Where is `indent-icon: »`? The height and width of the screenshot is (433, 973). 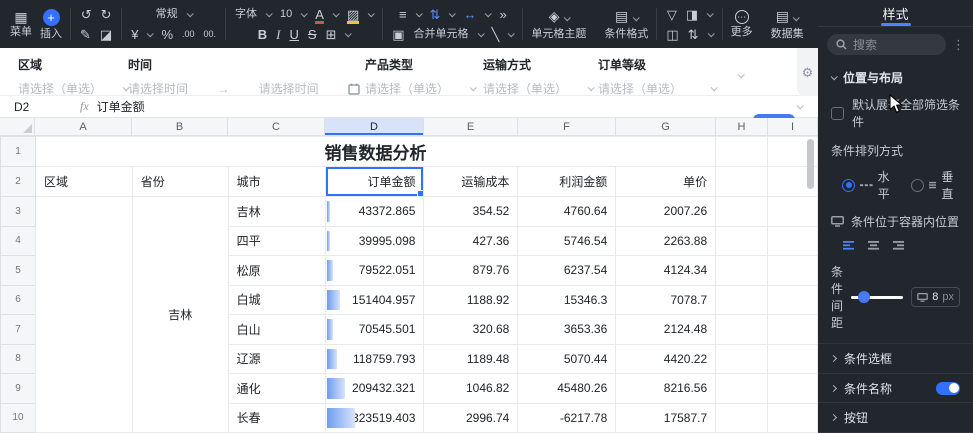 indent-icon: » is located at coordinates (502, 14).